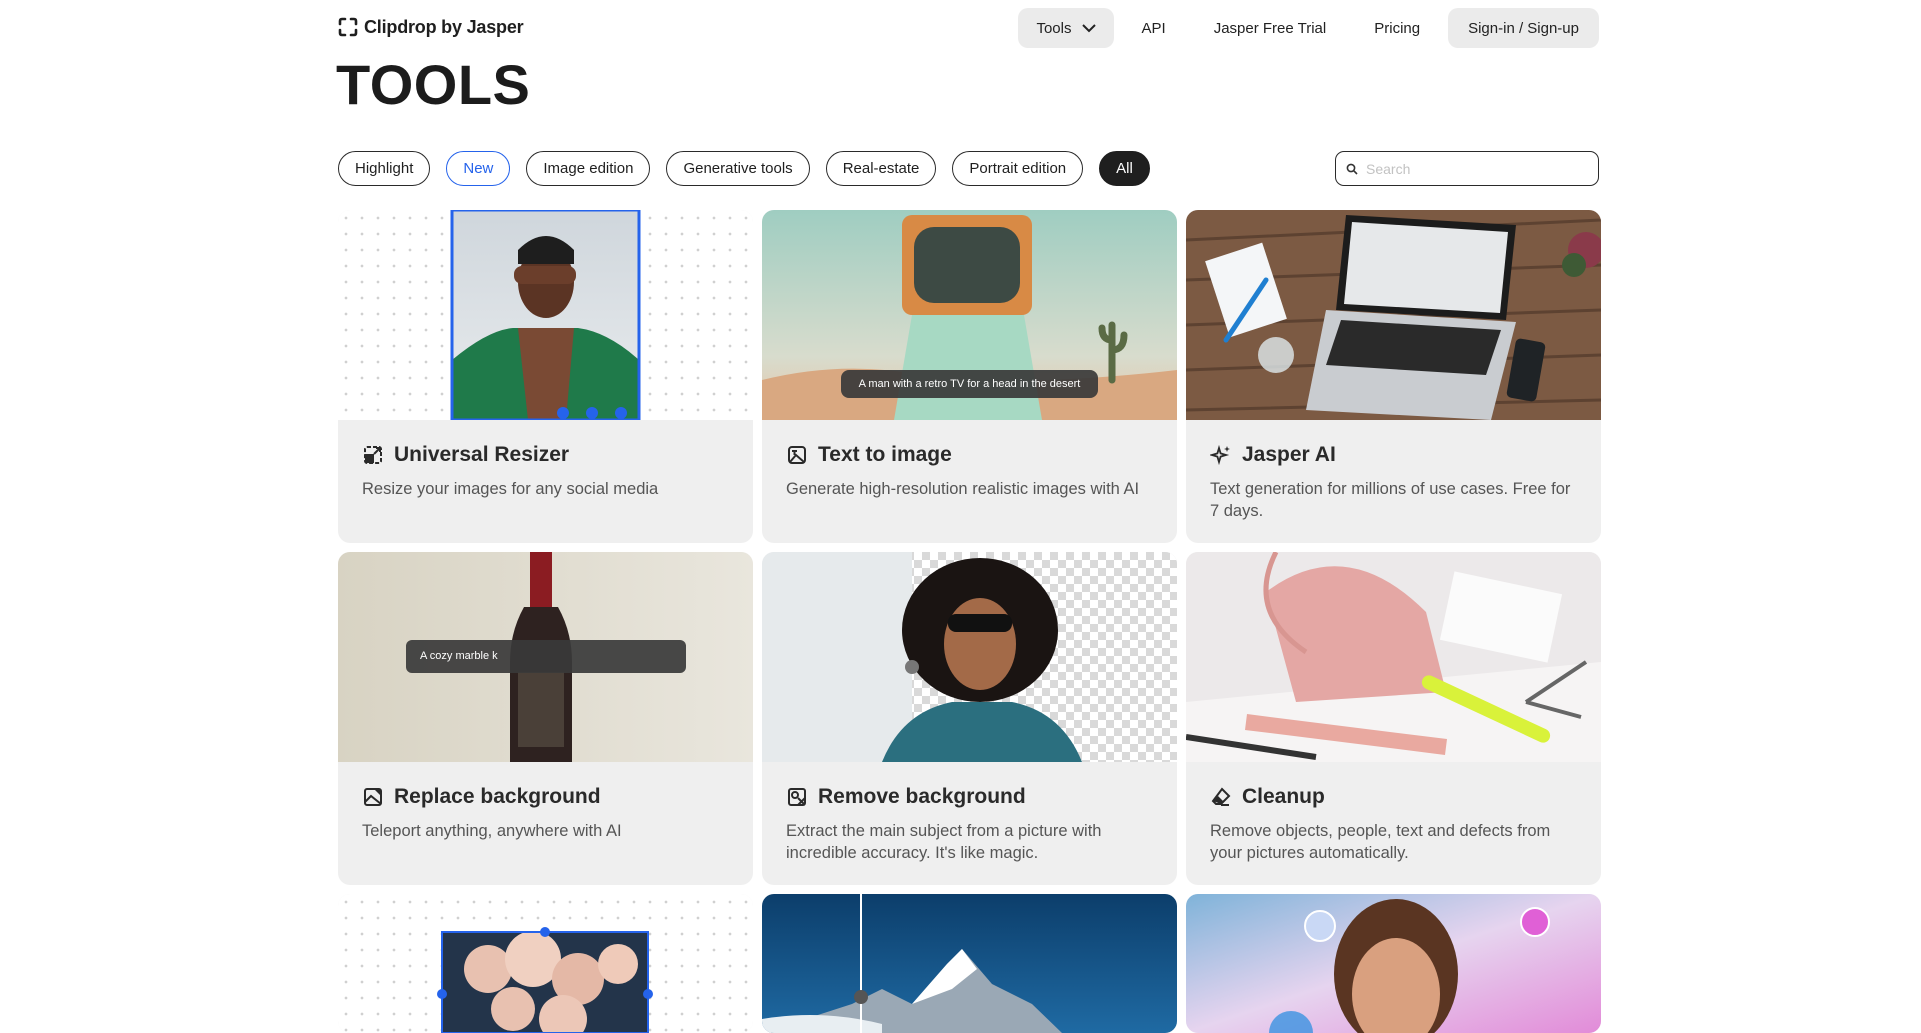  What do you see at coordinates (738, 168) in the screenshot?
I see `filter-generative-tools: Generative tools` at bounding box center [738, 168].